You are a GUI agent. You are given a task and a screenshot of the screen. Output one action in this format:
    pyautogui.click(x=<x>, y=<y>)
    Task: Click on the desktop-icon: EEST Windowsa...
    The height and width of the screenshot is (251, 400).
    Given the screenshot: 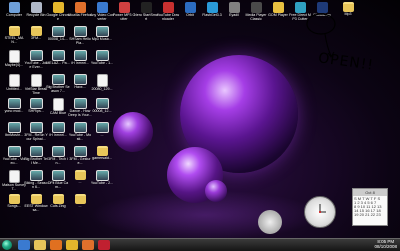 What is the action you would take?
    pyautogui.click(x=36, y=207)
    